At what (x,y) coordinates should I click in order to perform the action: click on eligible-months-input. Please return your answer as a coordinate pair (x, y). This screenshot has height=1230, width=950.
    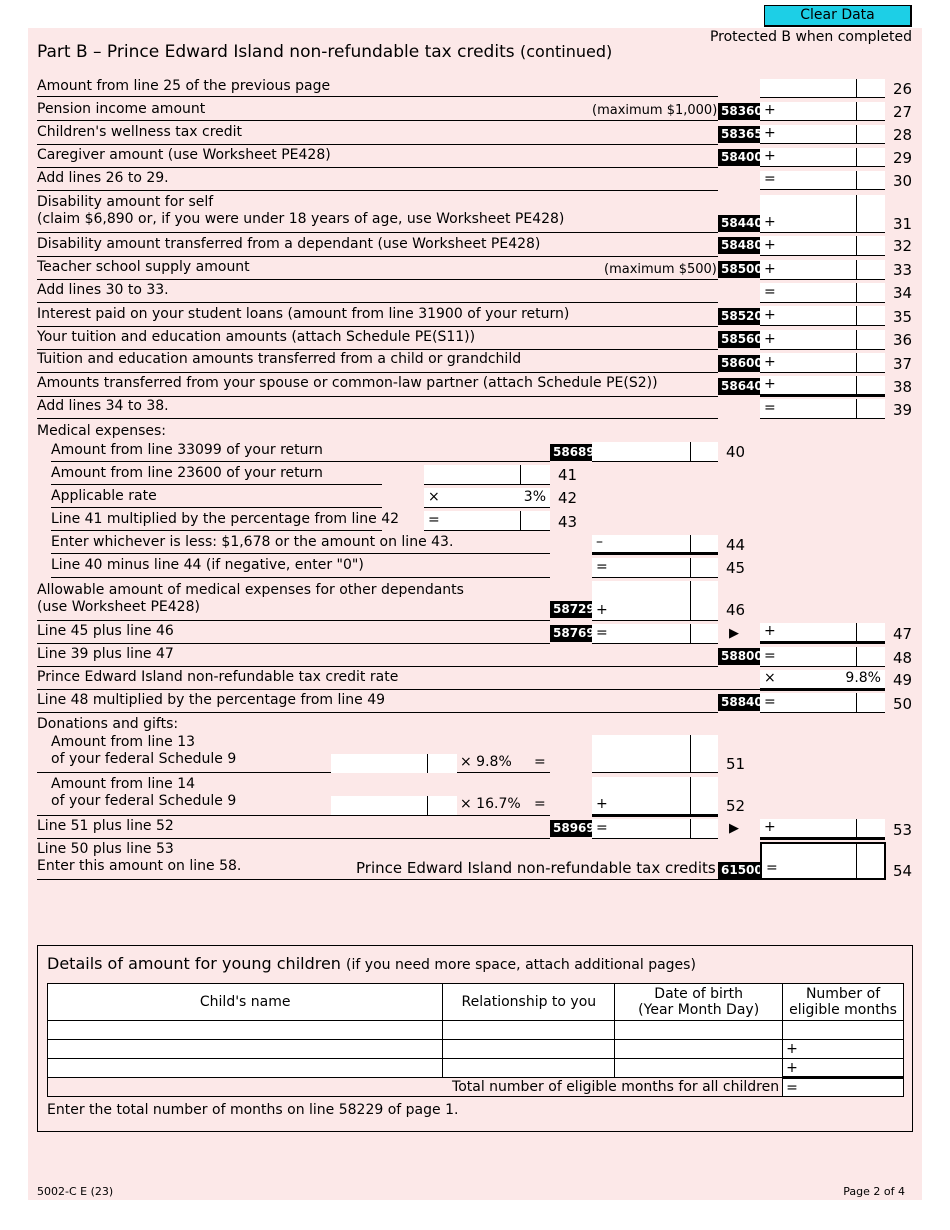
    Looking at the image, I should click on (843, 1030).